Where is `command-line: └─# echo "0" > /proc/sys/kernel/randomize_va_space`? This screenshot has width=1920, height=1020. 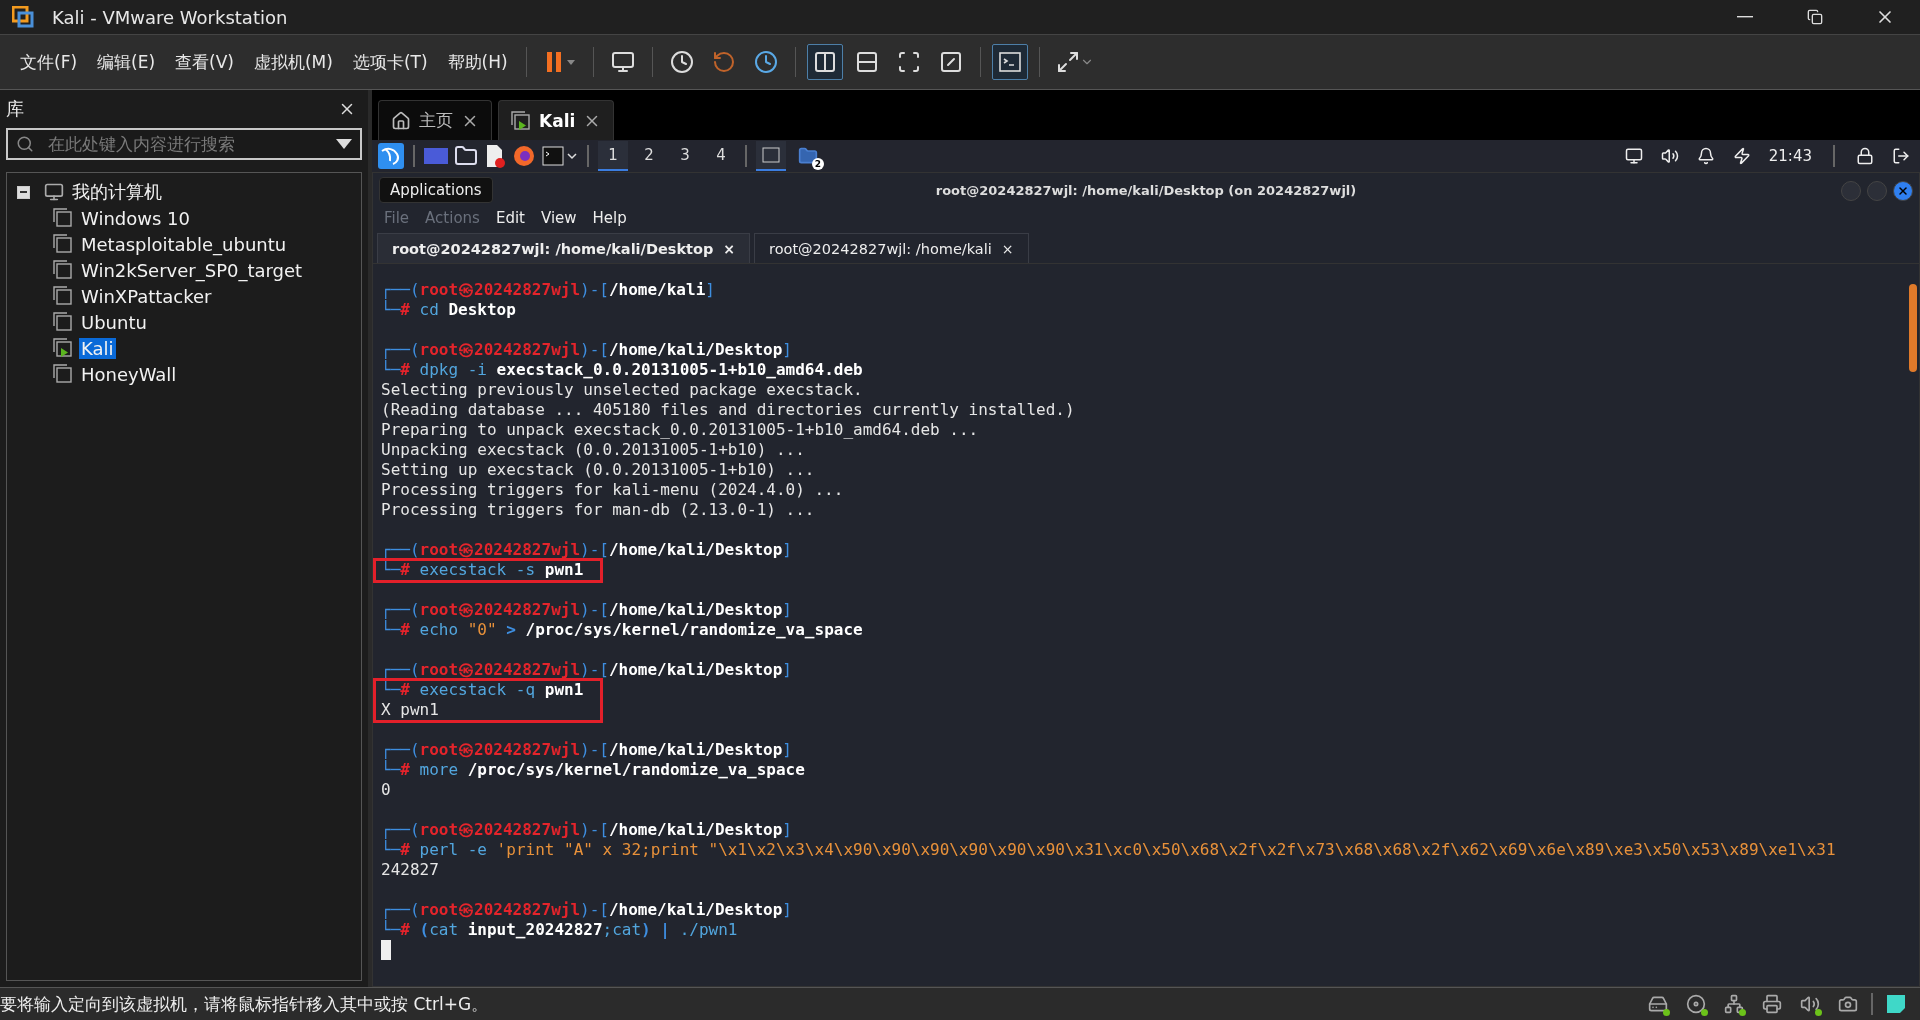 command-line: └─# echo "0" > /proc/sys/kernel/randomize_va_space is located at coordinates (622, 630).